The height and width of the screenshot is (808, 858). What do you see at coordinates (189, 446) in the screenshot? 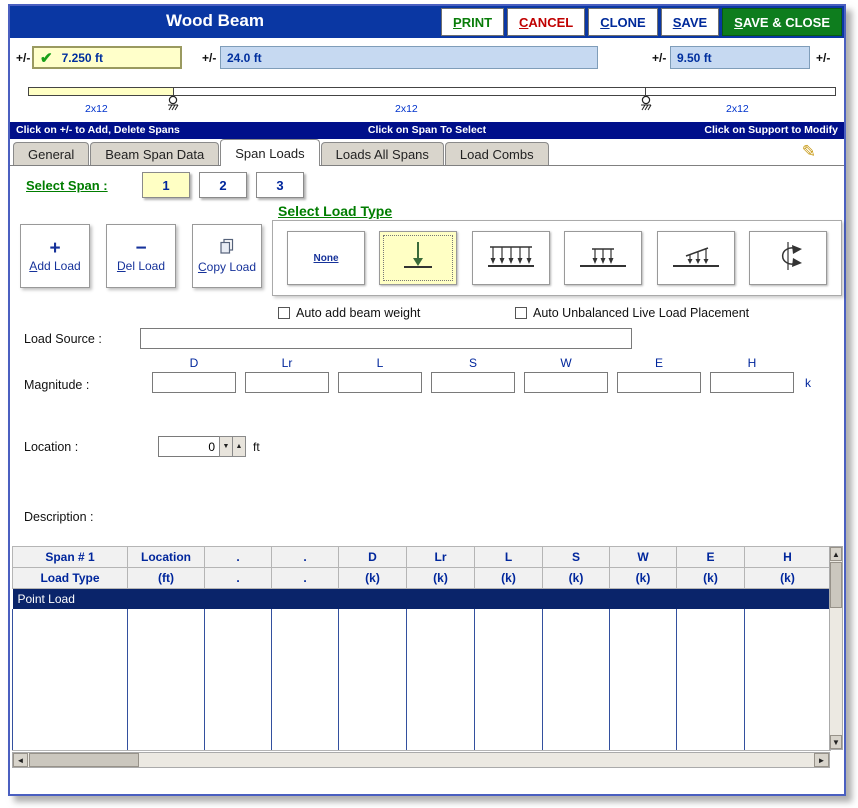
I see `location-input` at bounding box center [189, 446].